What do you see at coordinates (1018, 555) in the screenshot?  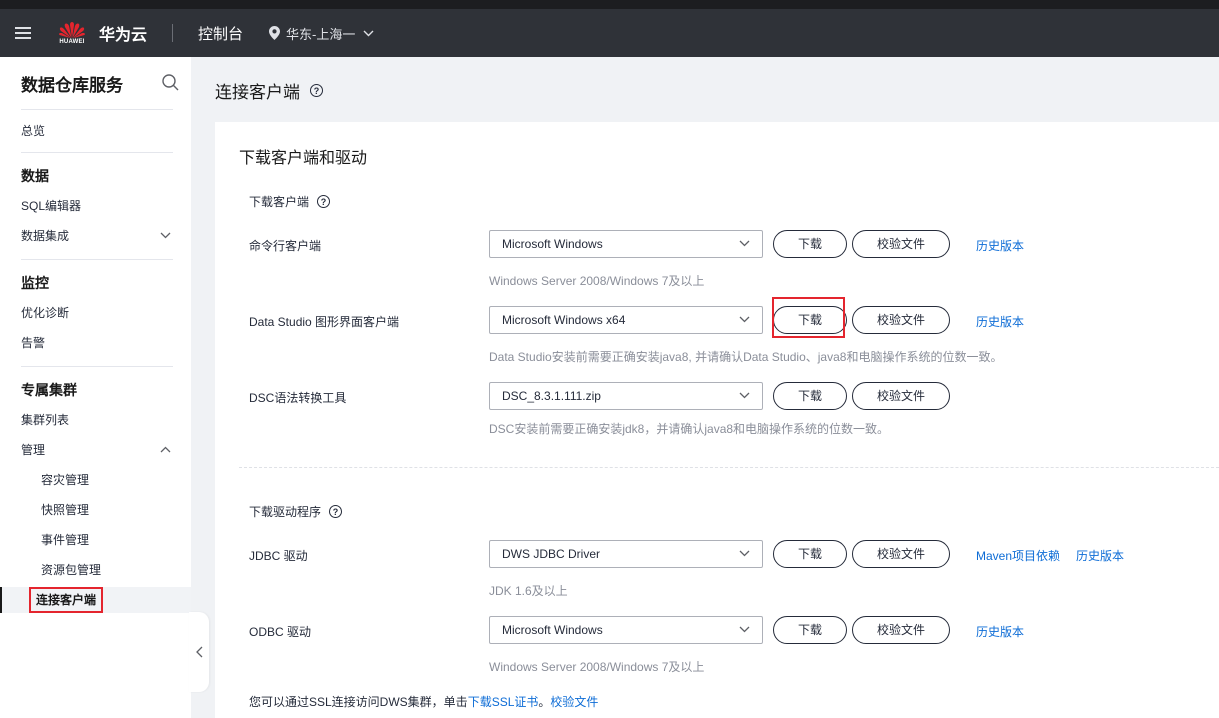 I see `maven-dependency-link: Maven项目依赖` at bounding box center [1018, 555].